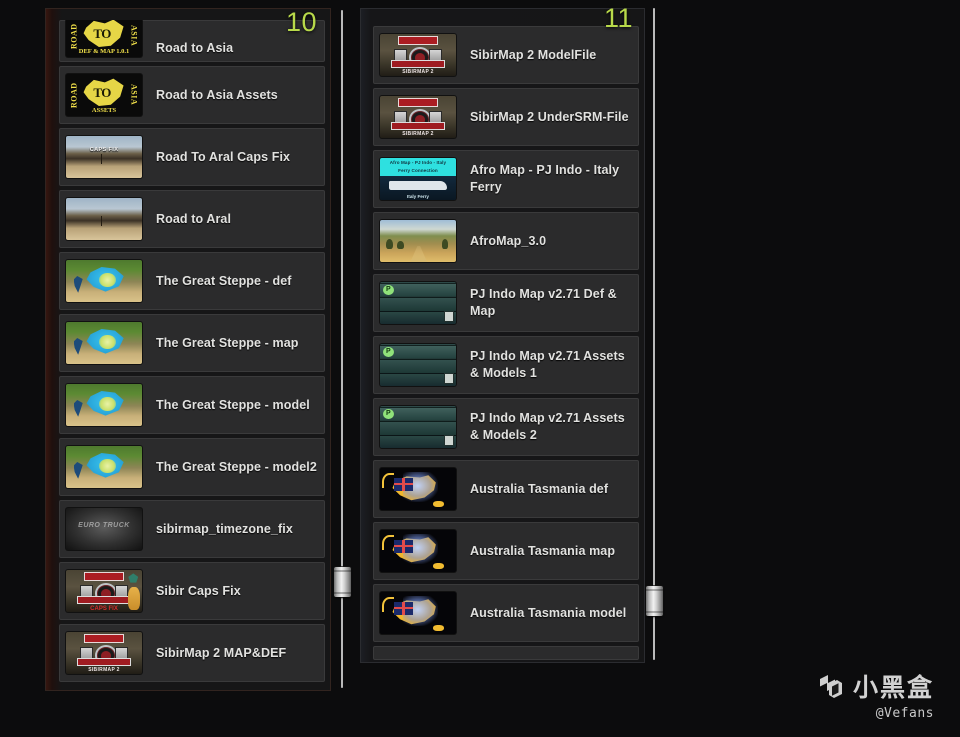 This screenshot has width=960, height=737. I want to click on left-scrollbar-thumb, so click(342, 582).